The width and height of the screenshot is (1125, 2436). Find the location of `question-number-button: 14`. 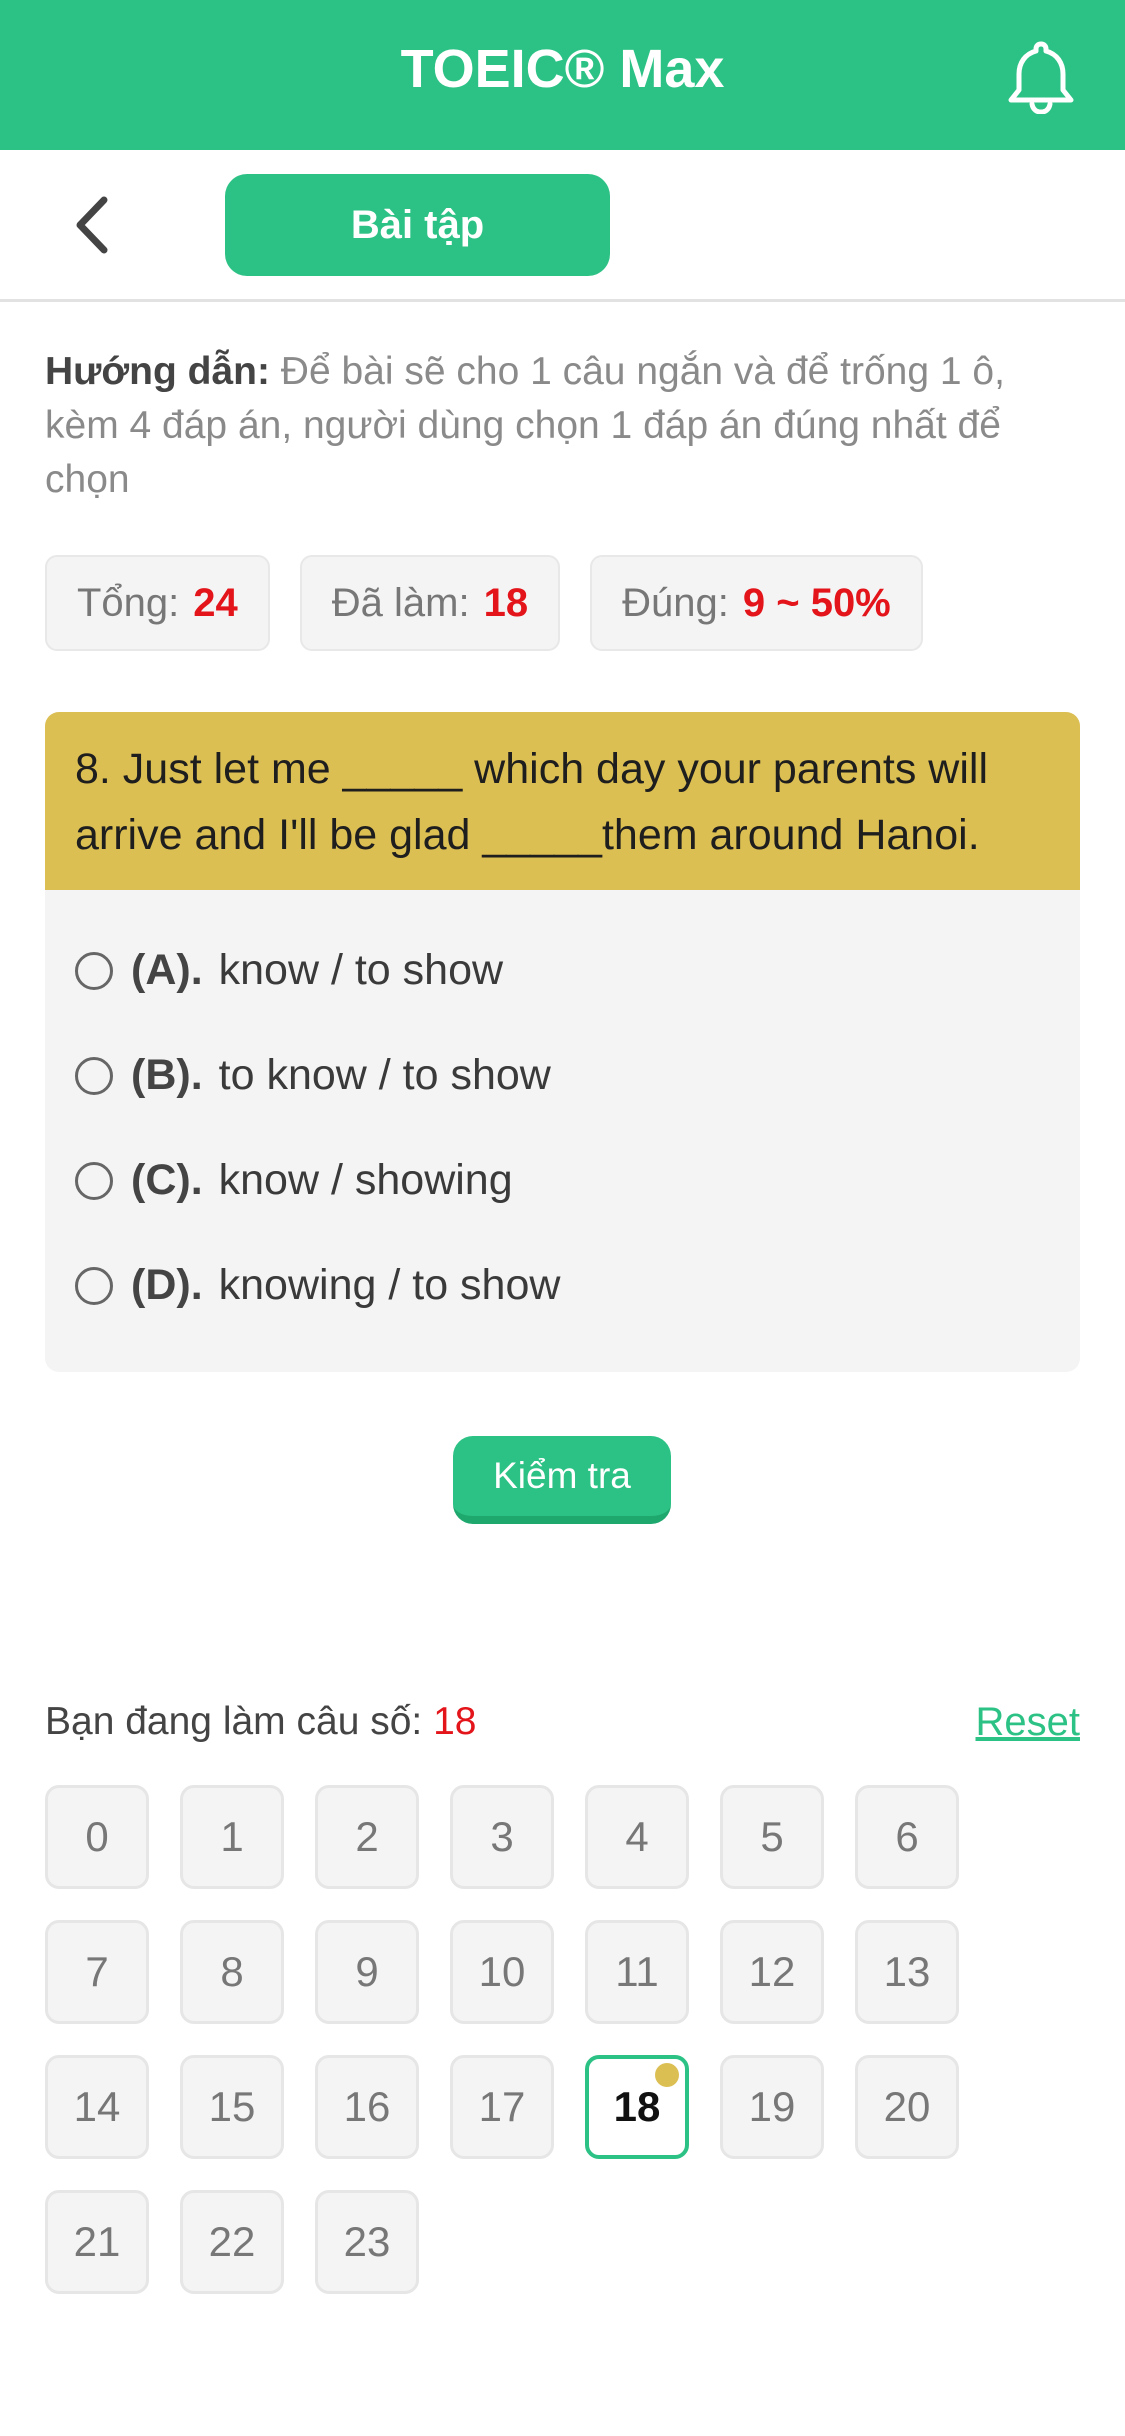

question-number-button: 14 is located at coordinates (97, 2107).